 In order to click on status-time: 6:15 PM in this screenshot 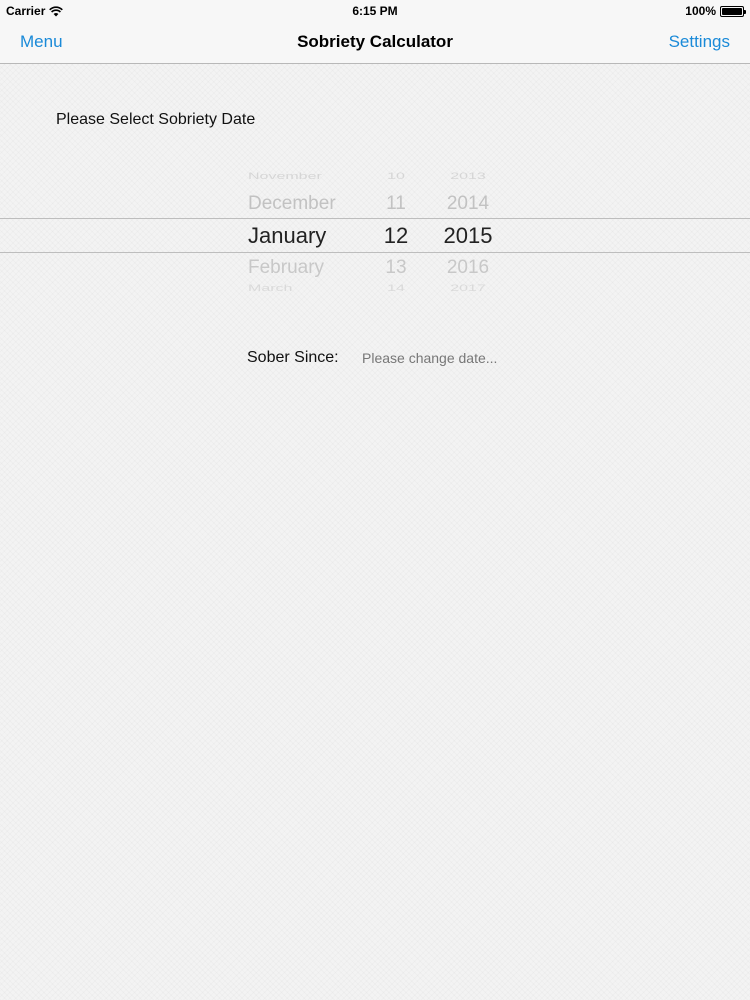, I will do `click(375, 11)`.